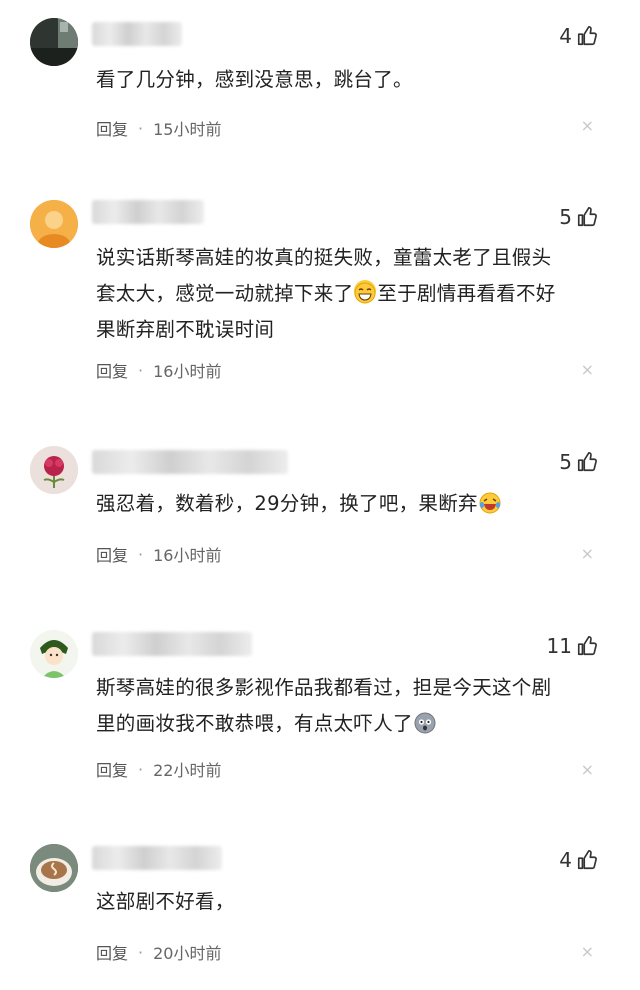 Image resolution: width=640 pixels, height=990 pixels. Describe the element at coordinates (187, 129) in the screenshot. I see `timestamp: 15小时前` at that location.